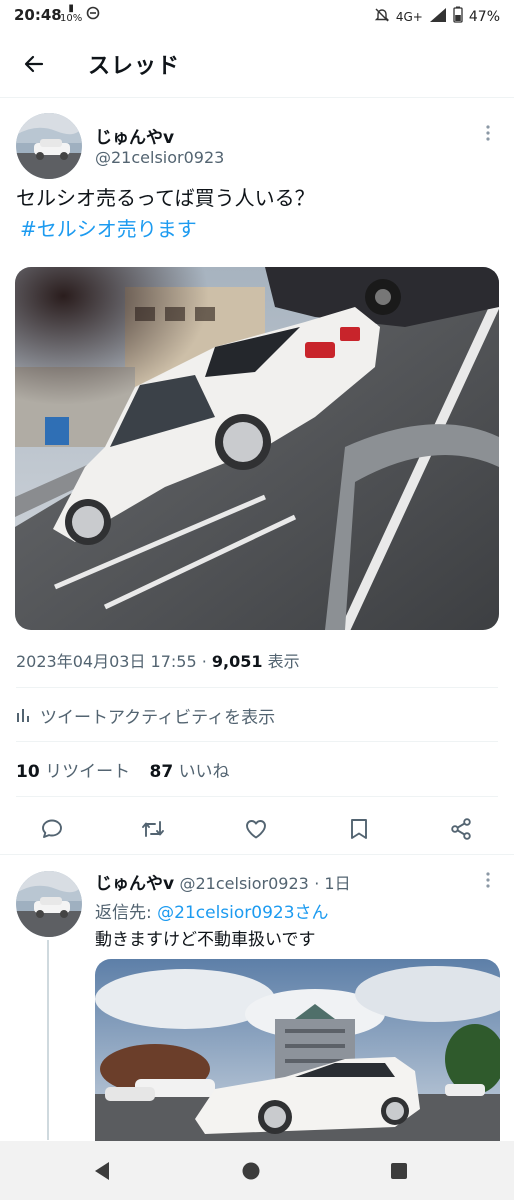 This screenshot has width=514, height=1200. Describe the element at coordinates (38, 15) in the screenshot. I see `status-time: 20:48` at that location.